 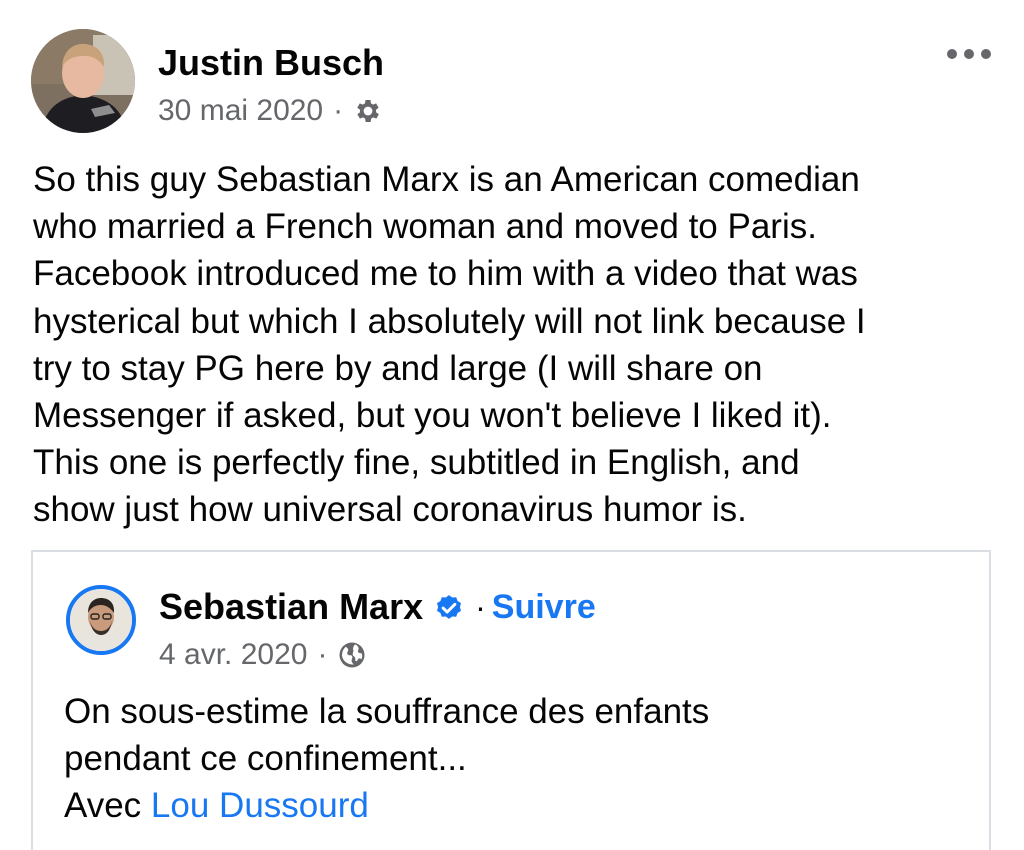 I want to click on shared-header: Sebastian Marx · Suivre, so click(x=377, y=607).